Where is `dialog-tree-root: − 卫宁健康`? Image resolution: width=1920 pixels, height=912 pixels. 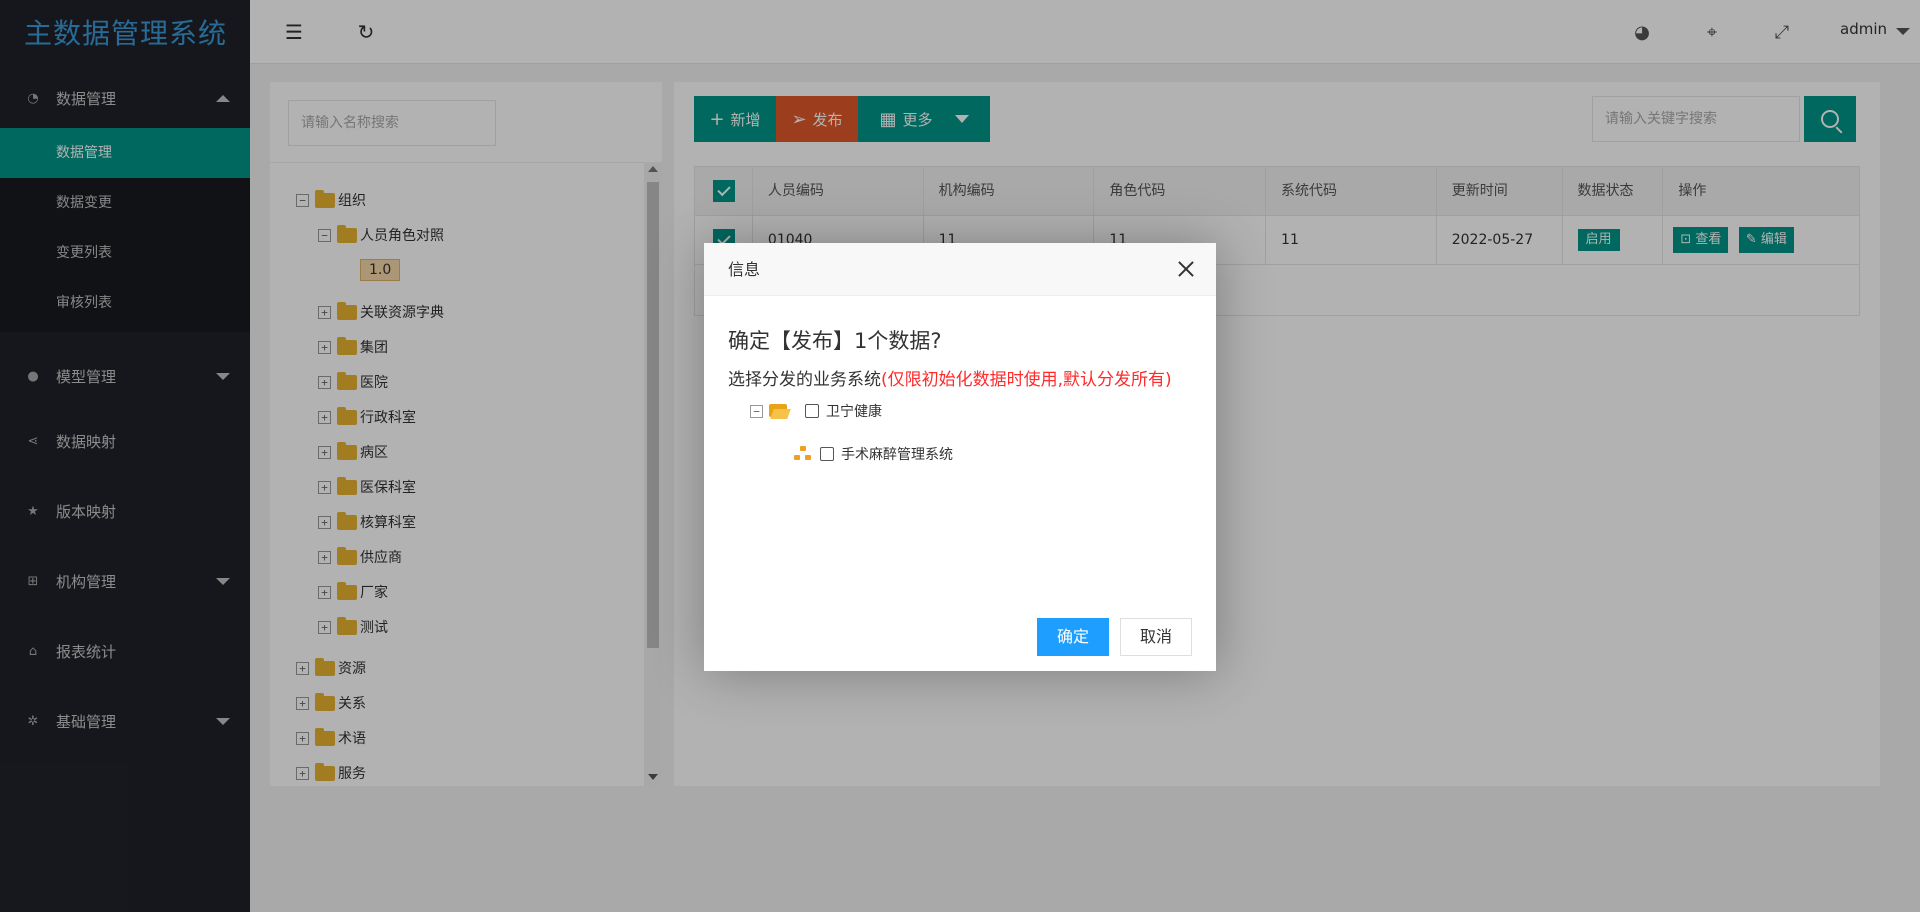
dialog-tree-root: − 卫宁健康 is located at coordinates (816, 411).